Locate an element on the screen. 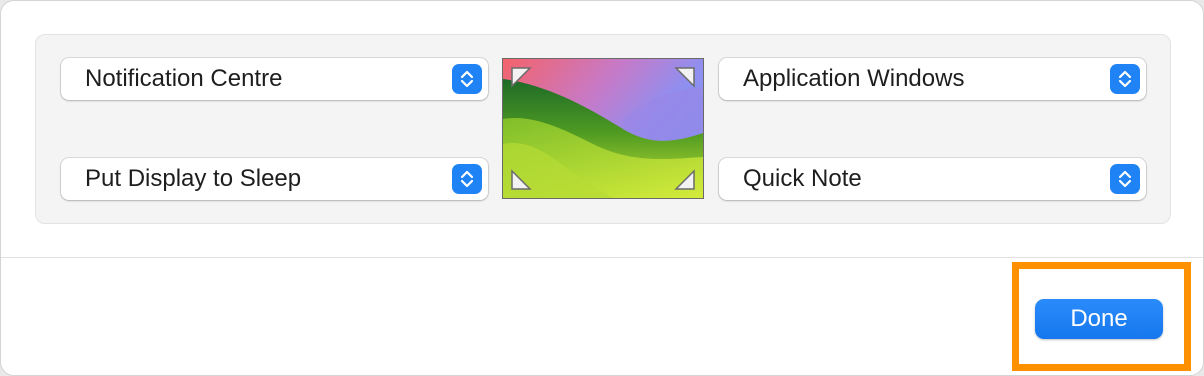  top-right-corner-popup: Application Windows is located at coordinates (932, 79).